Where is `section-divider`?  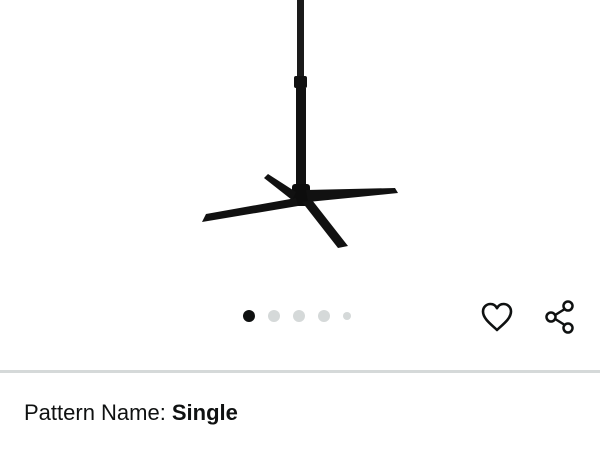
section-divider is located at coordinates (300, 371).